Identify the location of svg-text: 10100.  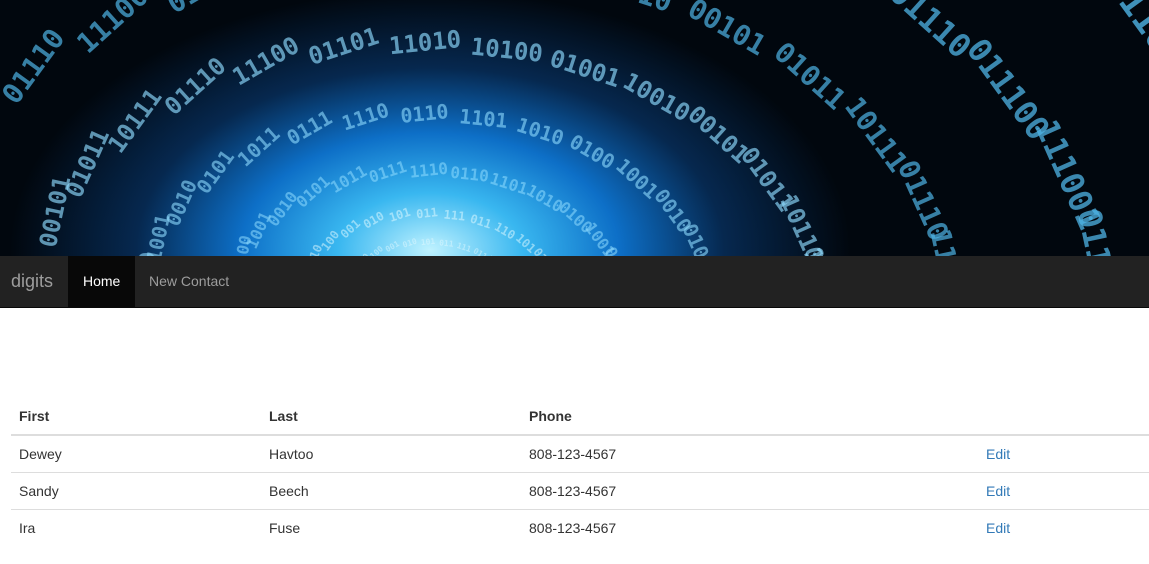
(506, 50).